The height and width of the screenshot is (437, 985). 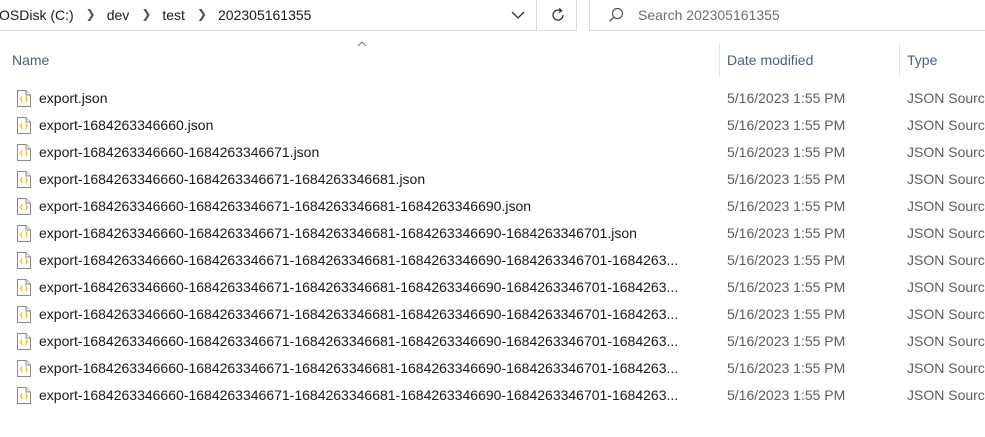 I want to click on breadcrumb-item-dev: dev, so click(x=118, y=15).